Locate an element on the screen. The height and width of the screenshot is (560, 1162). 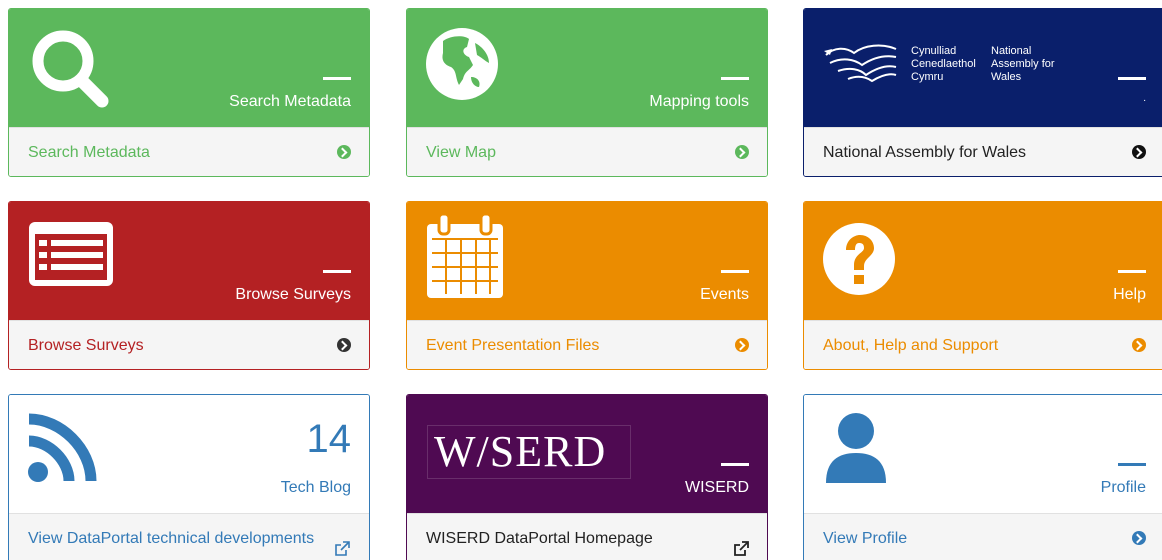
events-panel: Events Event Presentation Files is located at coordinates (587, 285).